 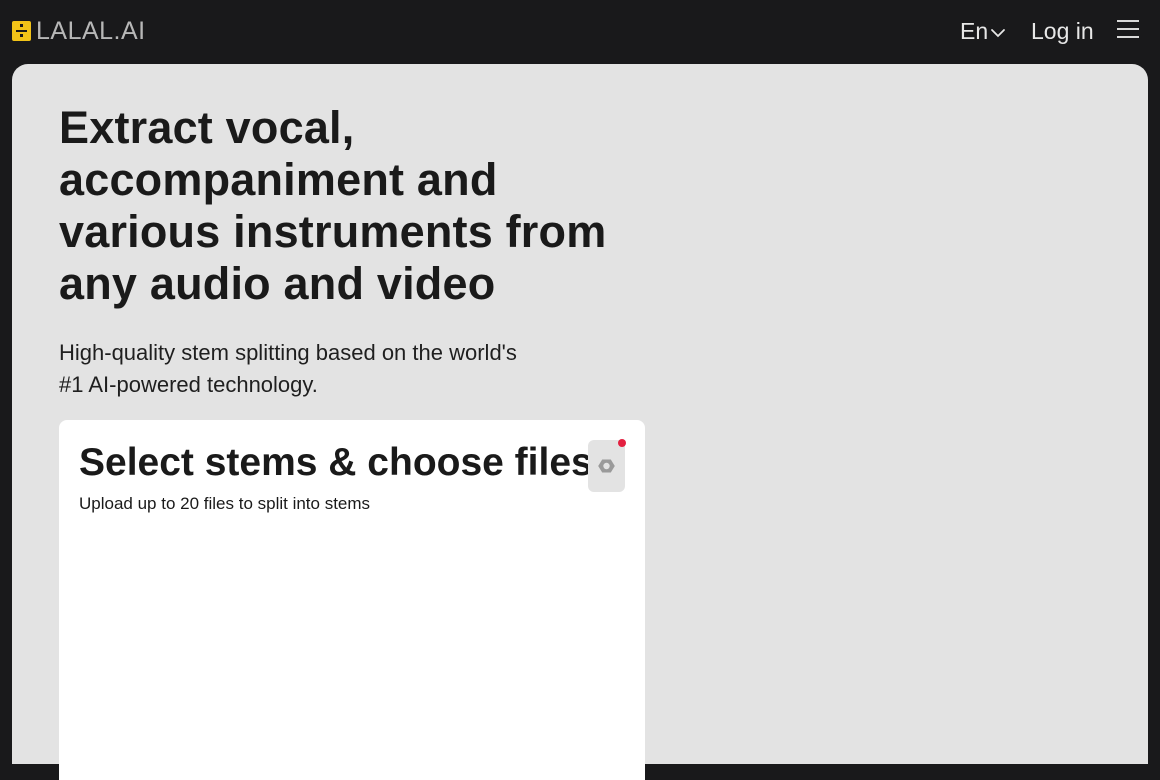 I want to click on language-selector: En, so click(x=983, y=31).